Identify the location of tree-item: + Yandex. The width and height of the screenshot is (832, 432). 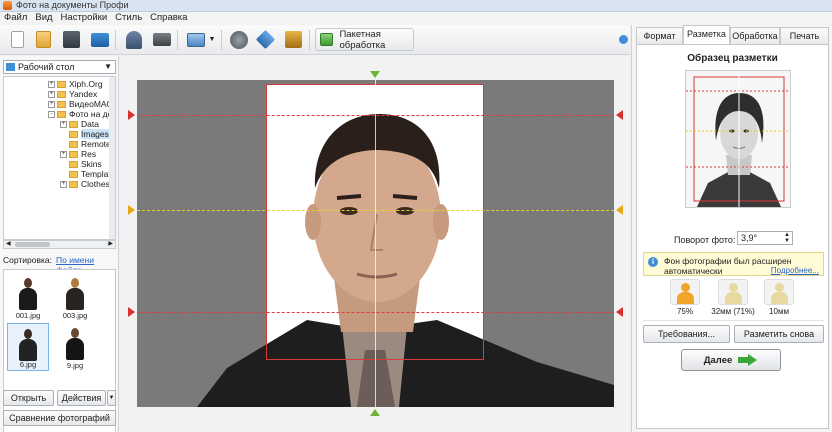
(72, 94).